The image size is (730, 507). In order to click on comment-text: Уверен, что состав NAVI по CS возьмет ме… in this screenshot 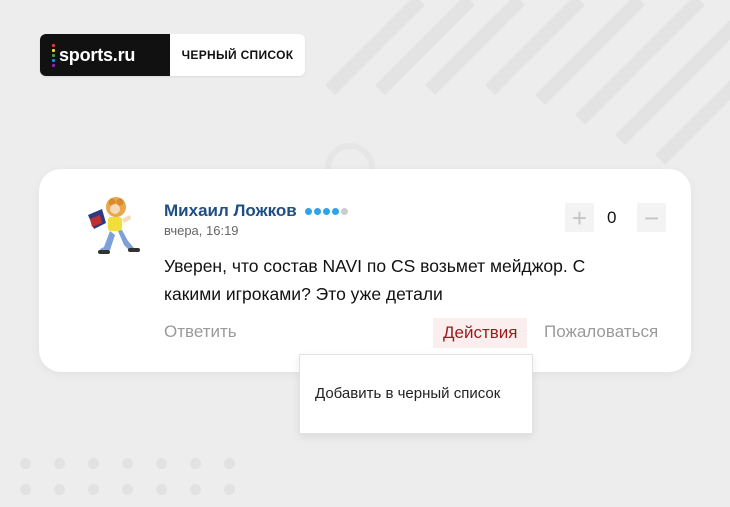, I will do `click(375, 280)`.